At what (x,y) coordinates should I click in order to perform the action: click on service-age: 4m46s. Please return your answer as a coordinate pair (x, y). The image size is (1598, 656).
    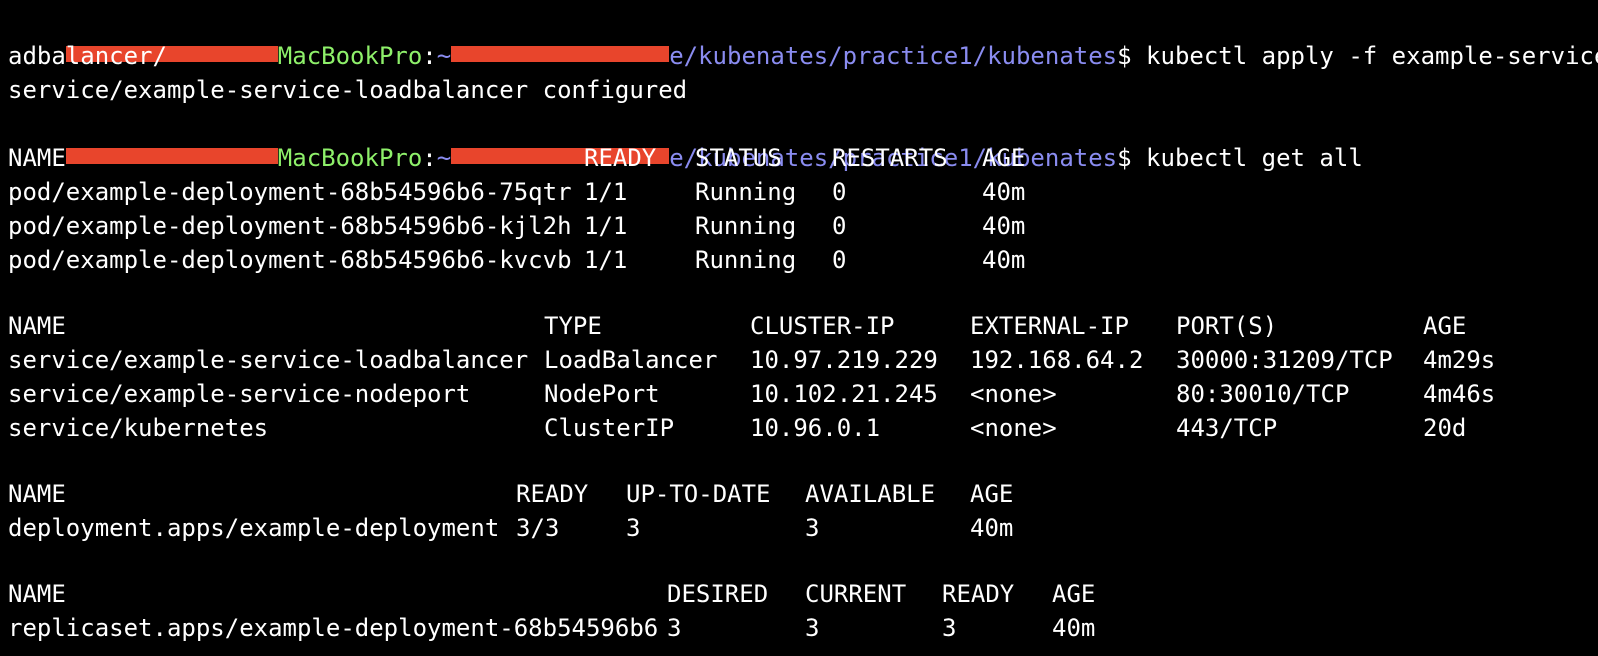
    Looking at the image, I should click on (1459, 394).